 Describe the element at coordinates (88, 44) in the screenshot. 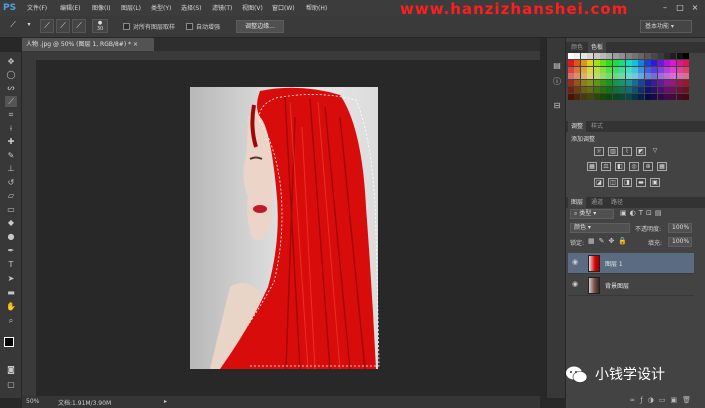

I see `document-tab: 人物 .jpg @ 50% (图层 1, RGB/8#) * ×` at that location.